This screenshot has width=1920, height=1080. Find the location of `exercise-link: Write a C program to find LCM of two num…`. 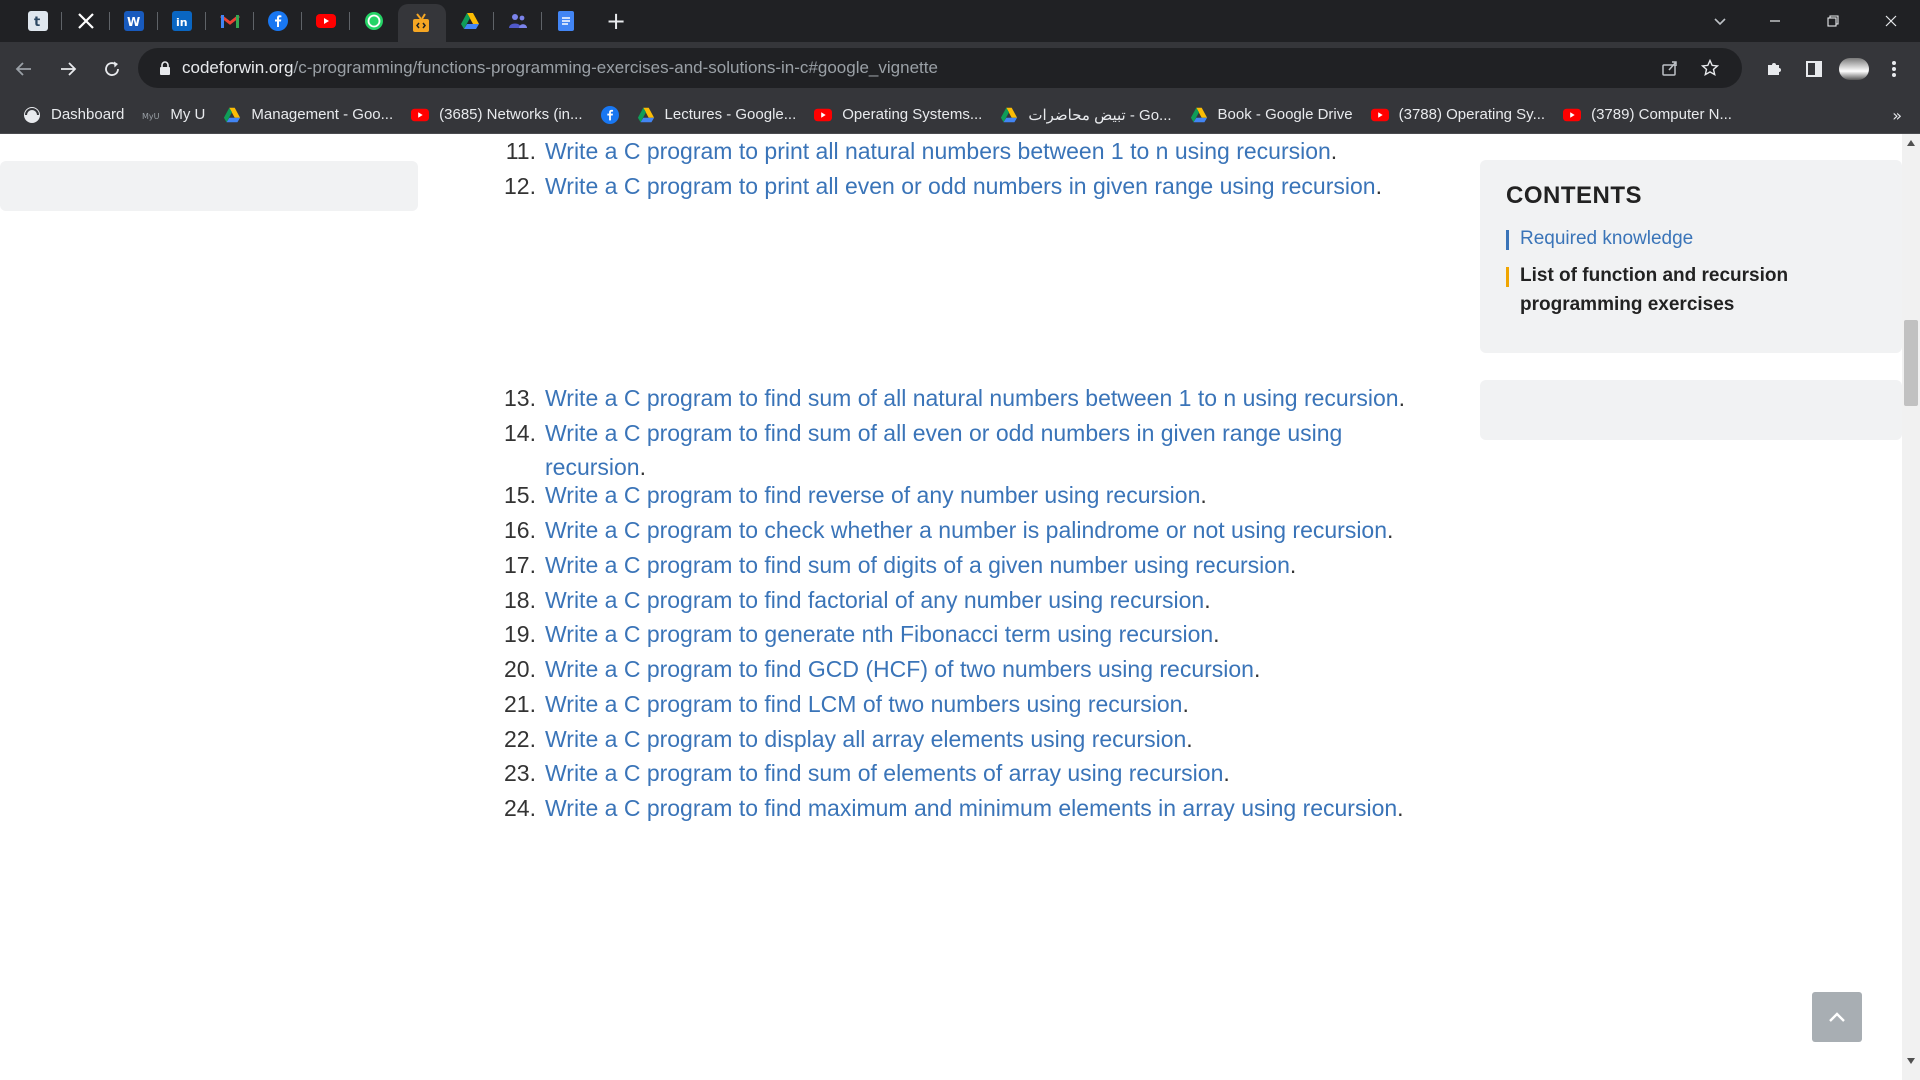

exercise-link: Write a C program to find LCM of two num… is located at coordinates (863, 704).